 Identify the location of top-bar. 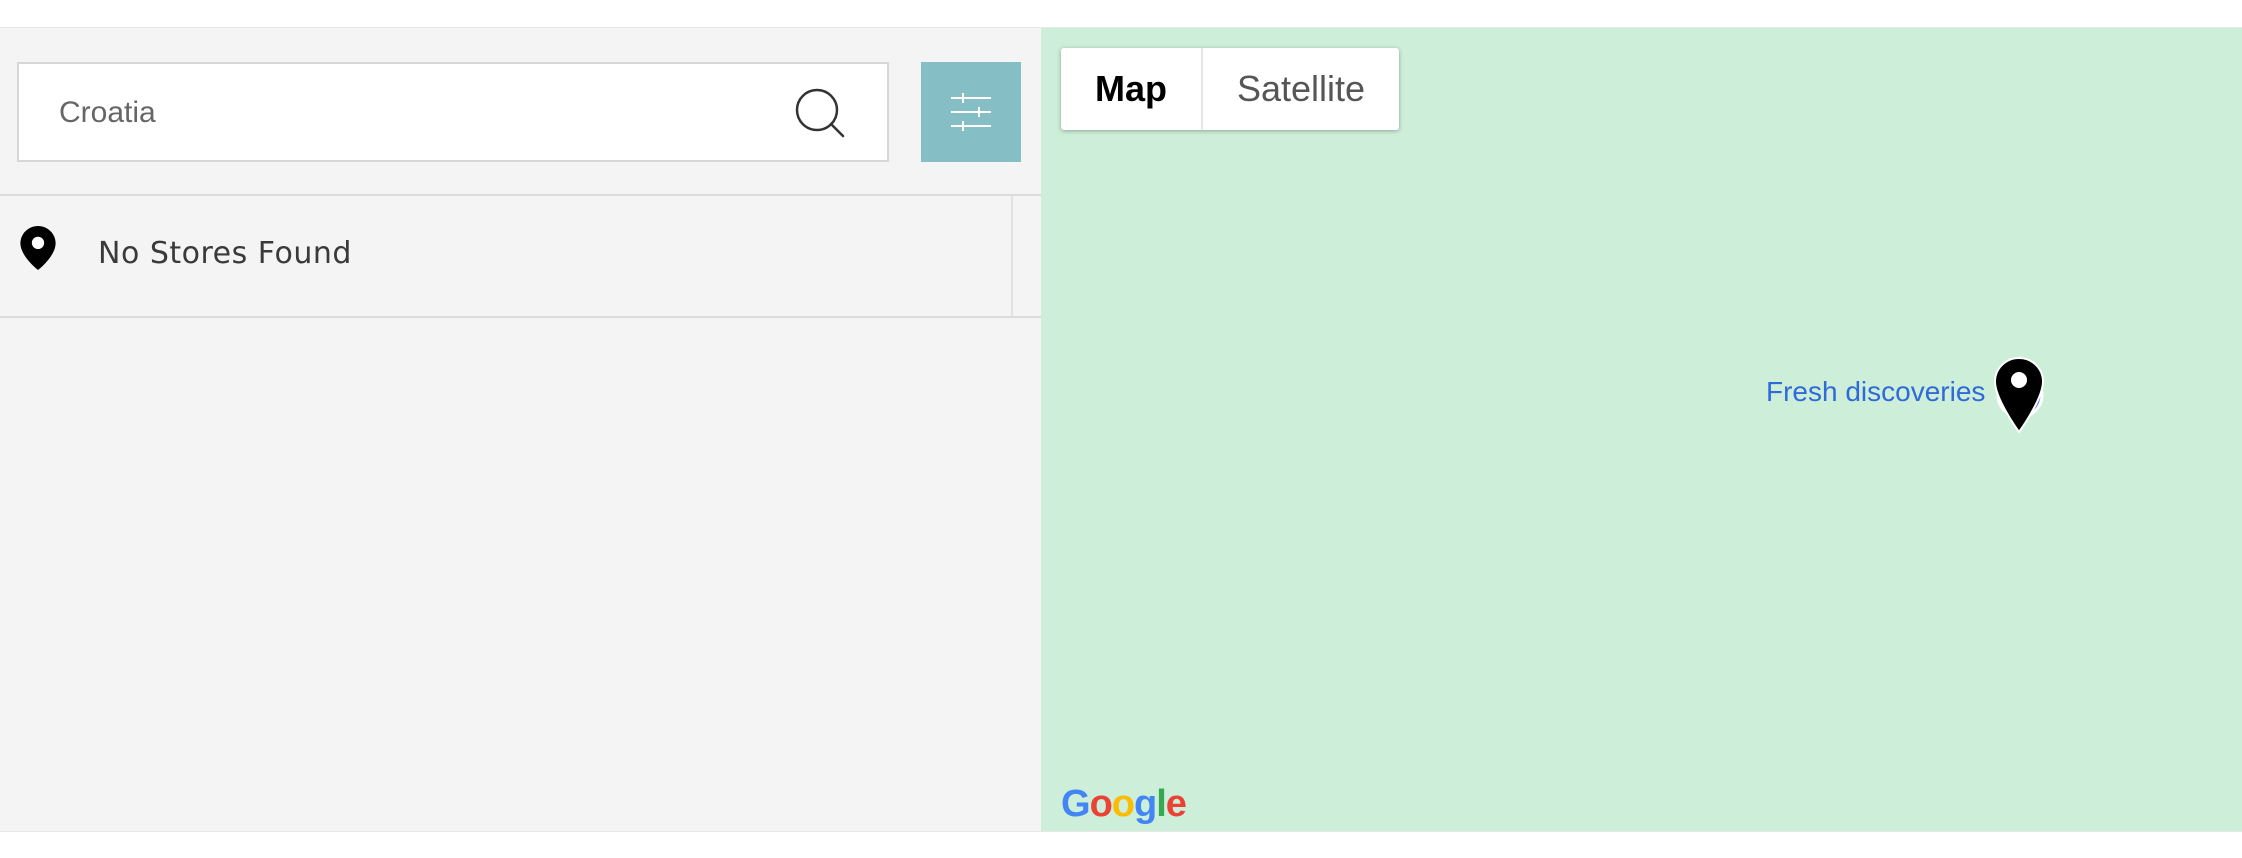
(1121, 14).